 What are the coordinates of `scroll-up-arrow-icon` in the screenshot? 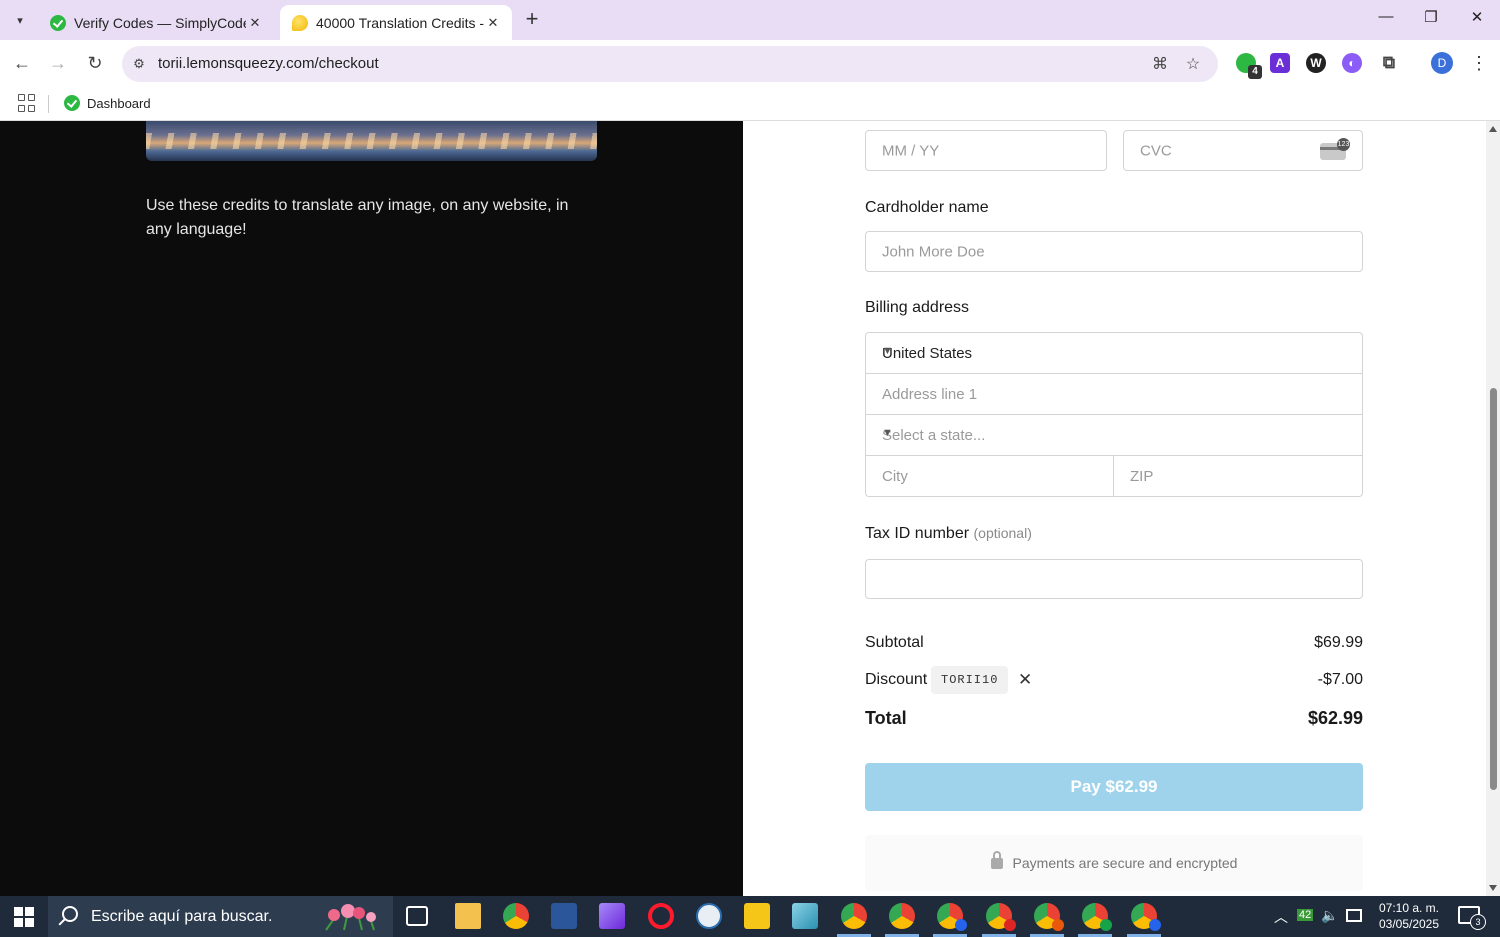 It's located at (1493, 129).